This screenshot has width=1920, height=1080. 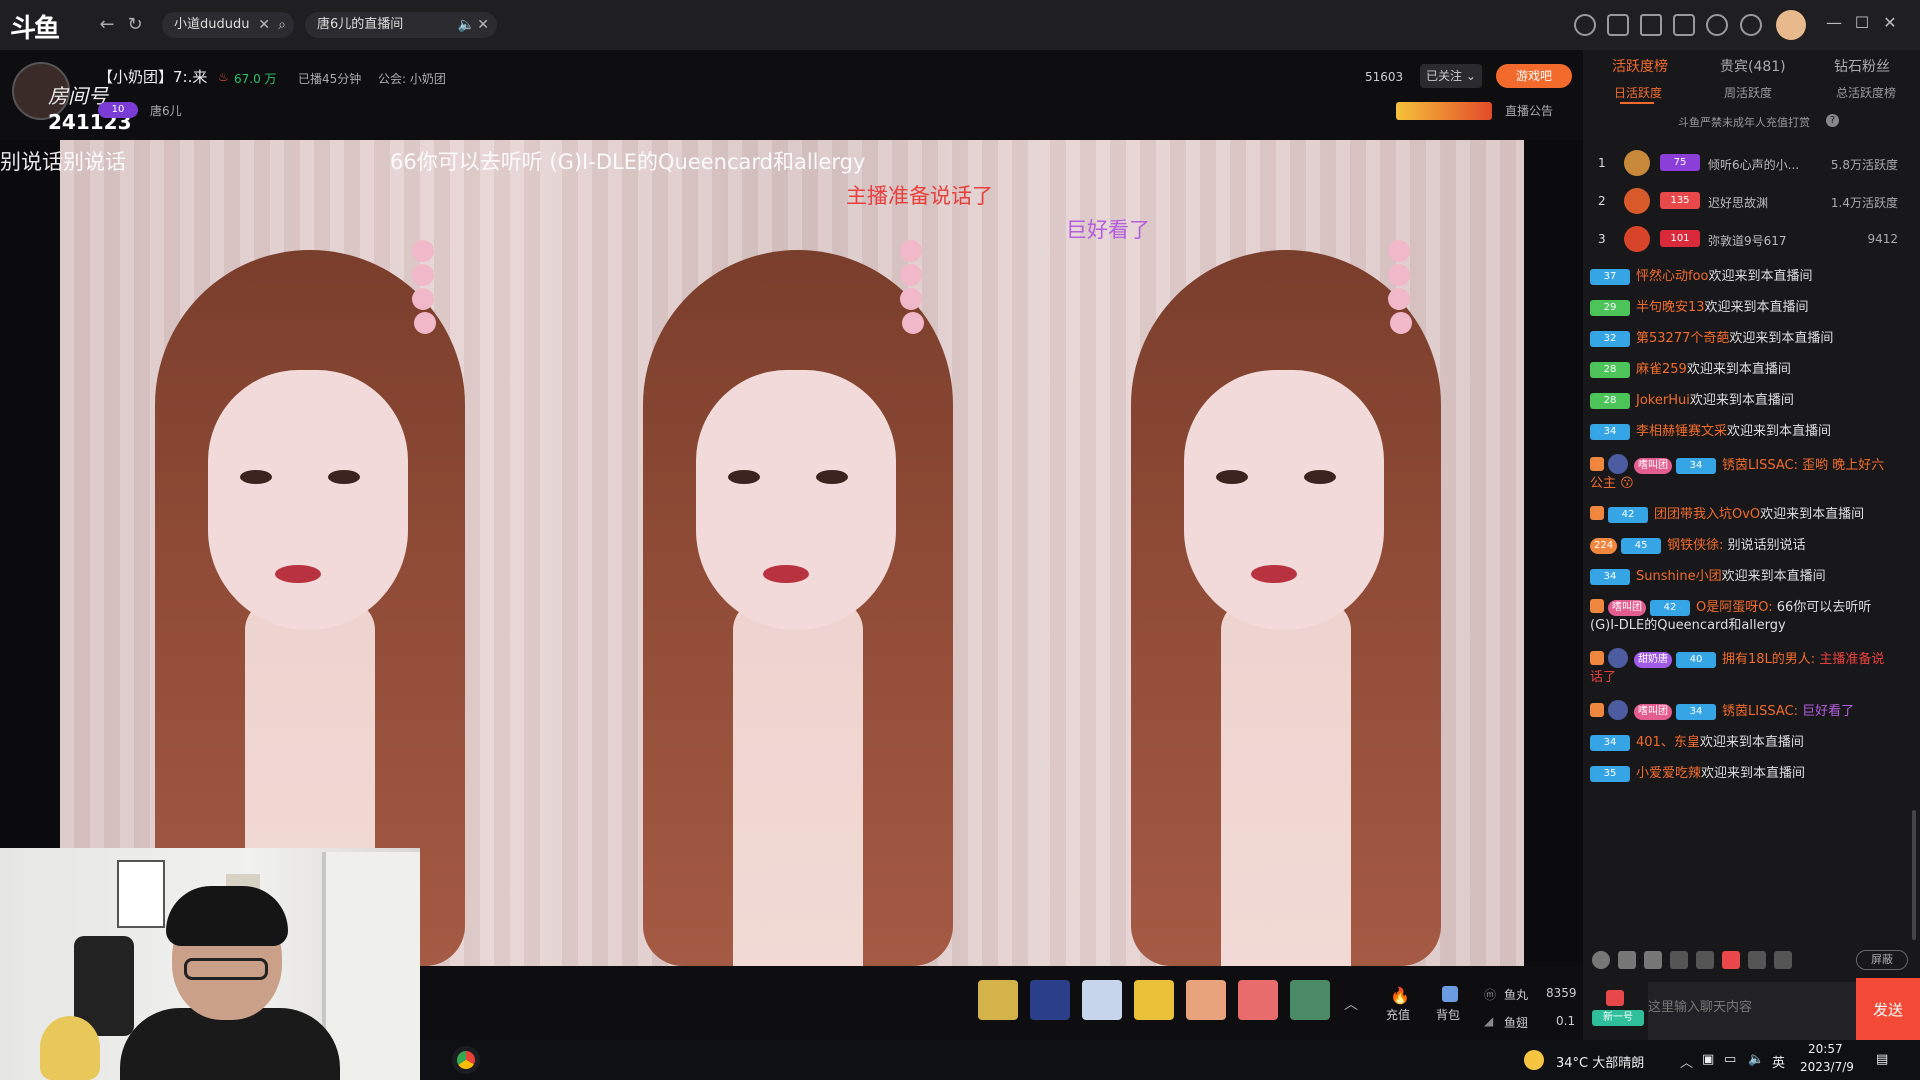 I want to click on help-icon: ?, so click(x=1832, y=120).